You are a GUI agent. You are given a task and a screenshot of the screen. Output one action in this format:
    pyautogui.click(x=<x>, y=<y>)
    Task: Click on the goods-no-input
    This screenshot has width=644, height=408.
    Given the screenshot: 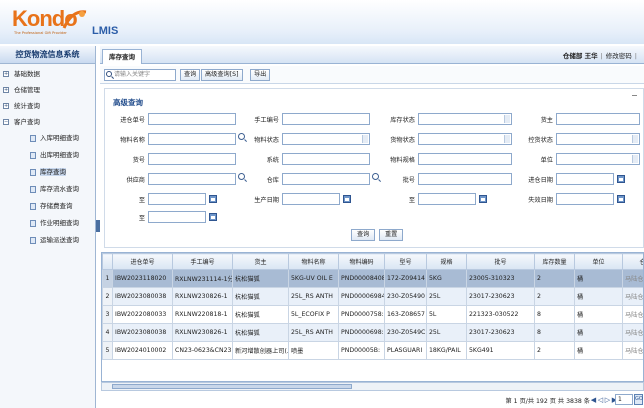 What is the action you would take?
    pyautogui.click(x=192, y=159)
    